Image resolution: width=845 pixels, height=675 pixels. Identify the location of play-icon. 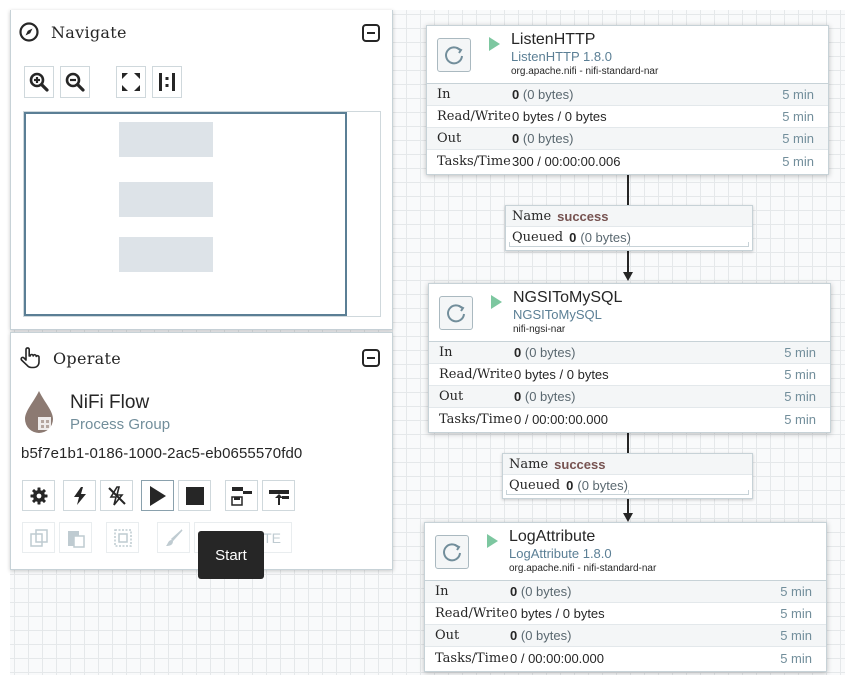
(157, 495).